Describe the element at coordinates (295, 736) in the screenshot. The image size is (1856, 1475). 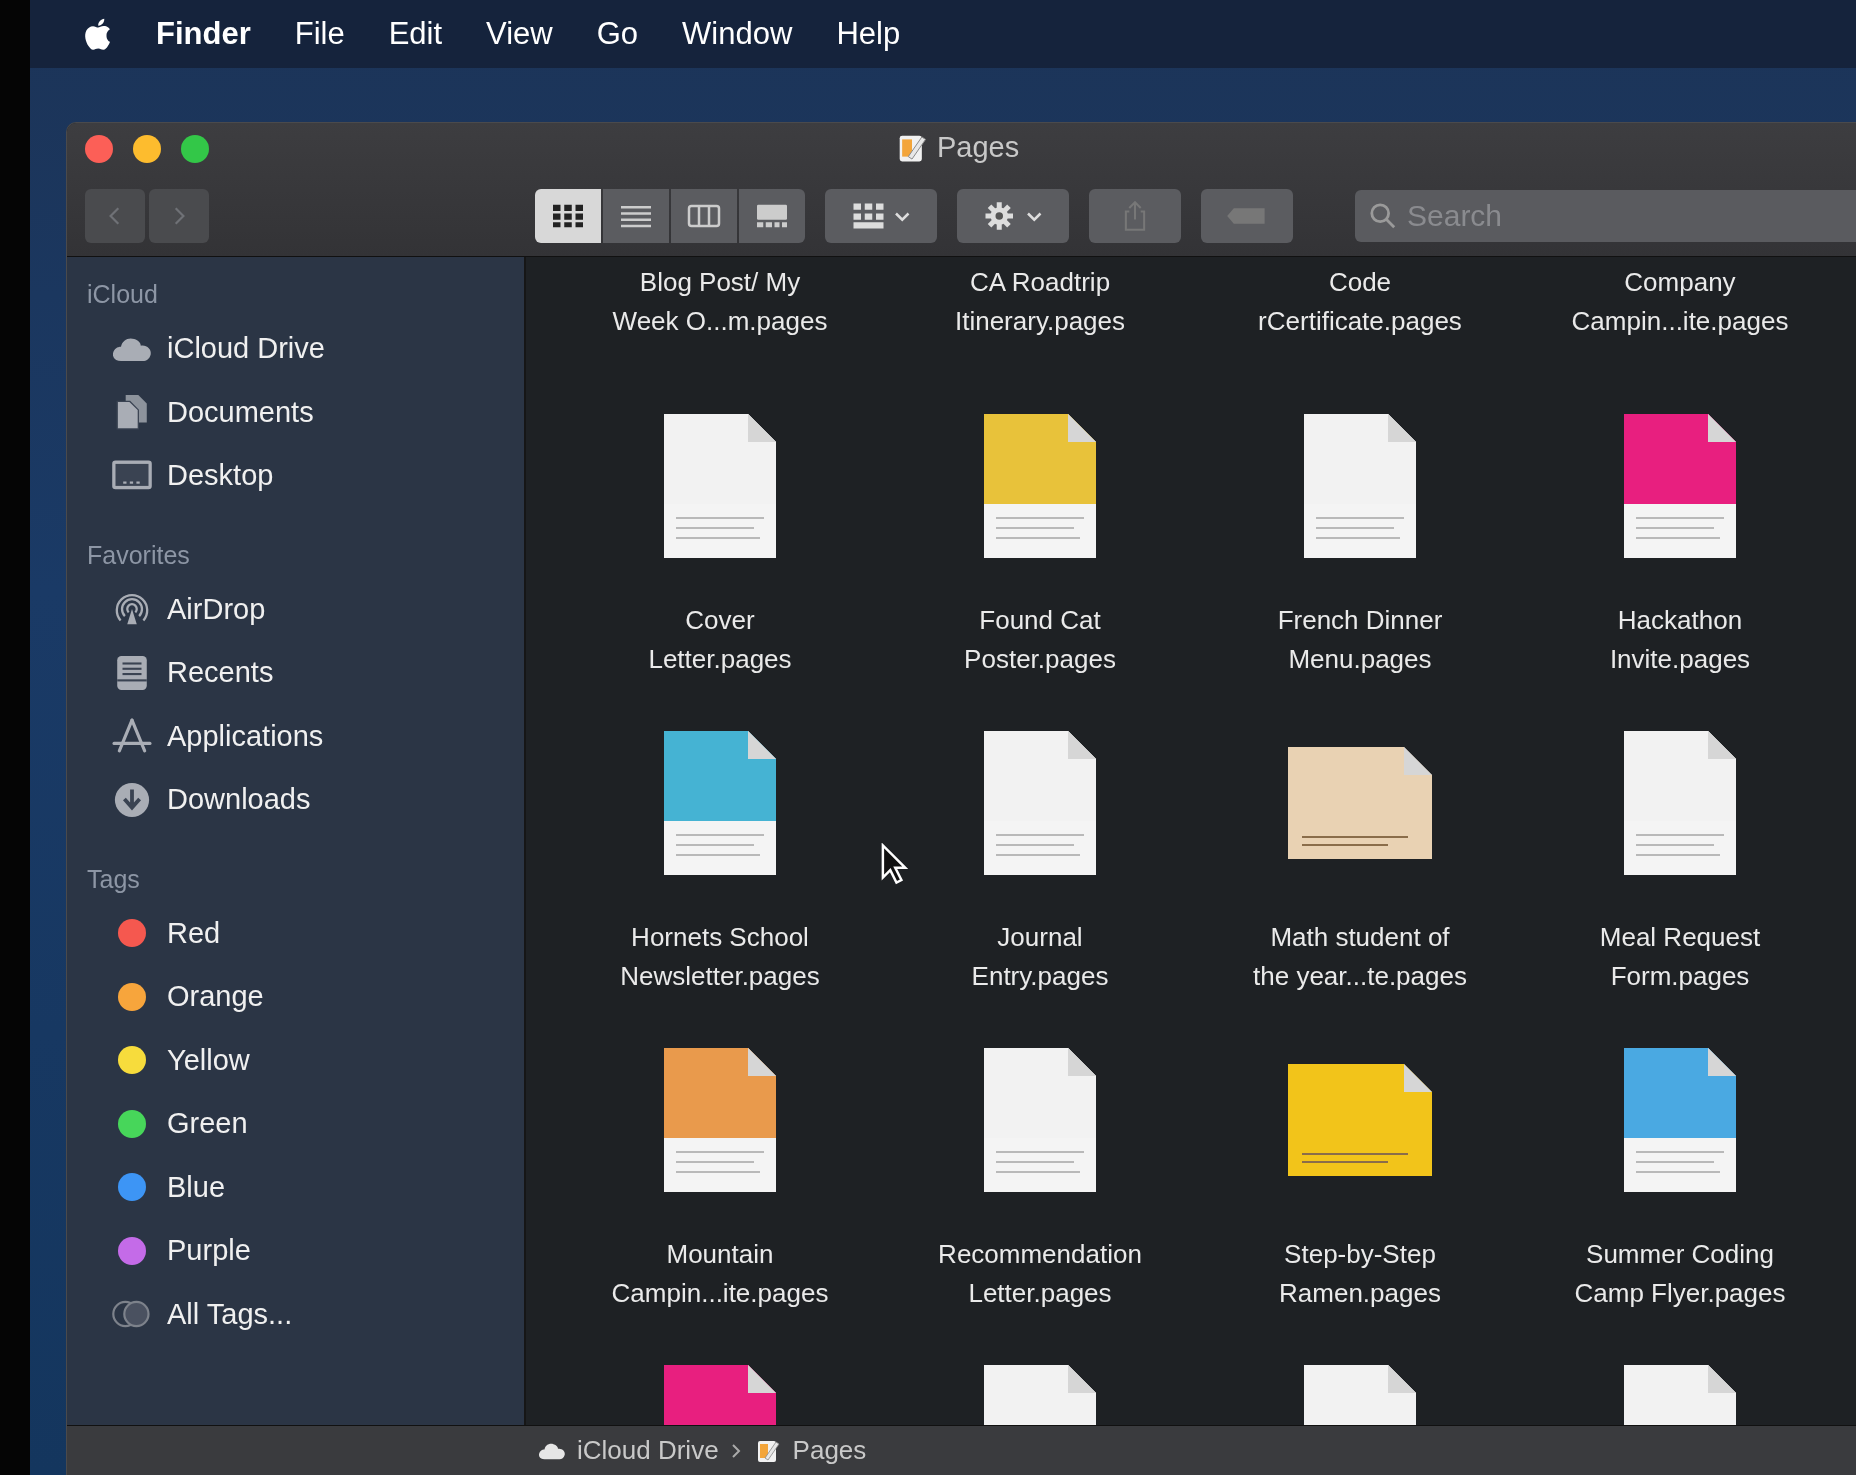
I see `sidebar-item: Applications` at that location.